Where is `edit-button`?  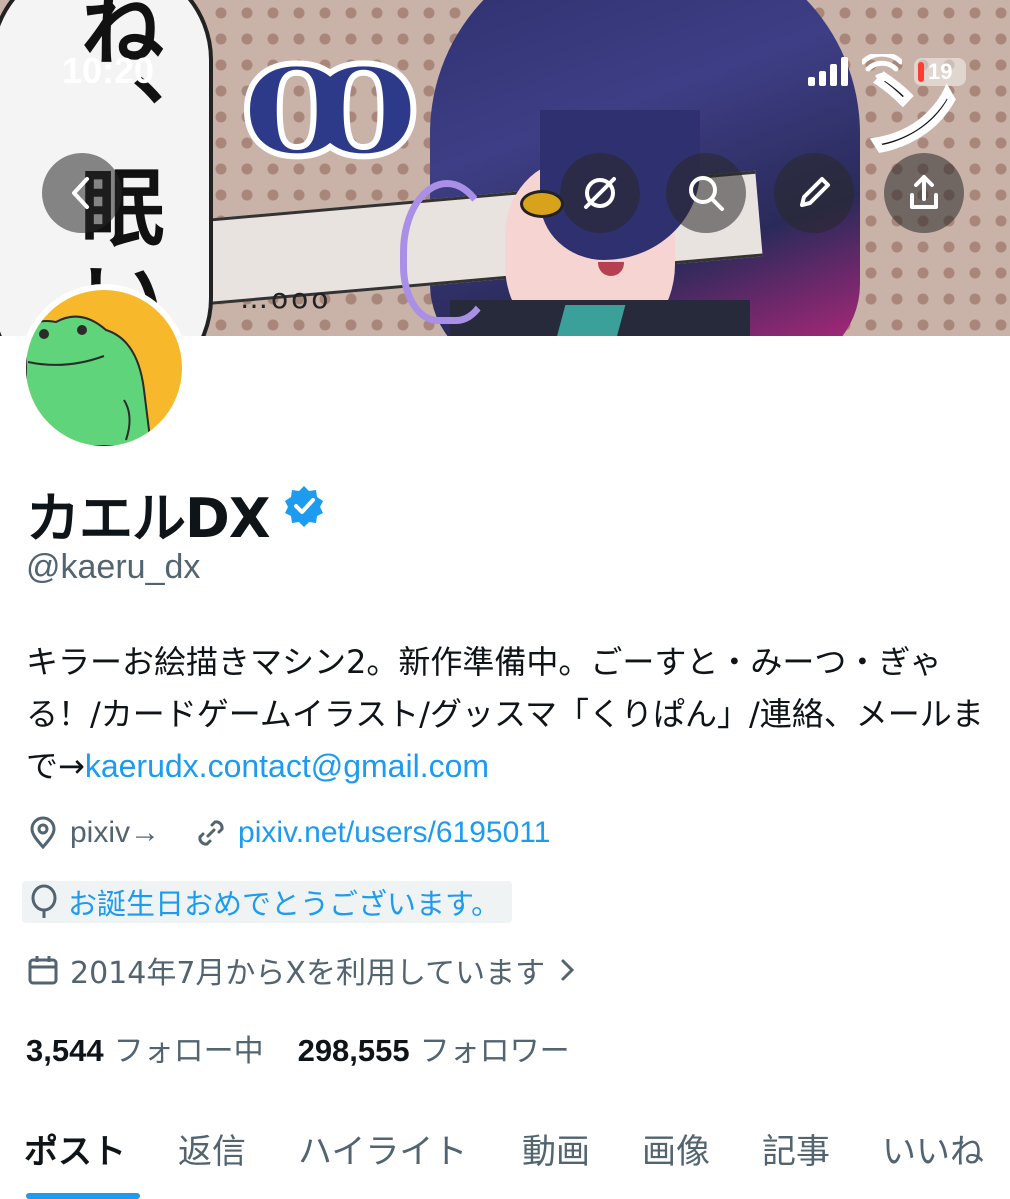
edit-button is located at coordinates (814, 193).